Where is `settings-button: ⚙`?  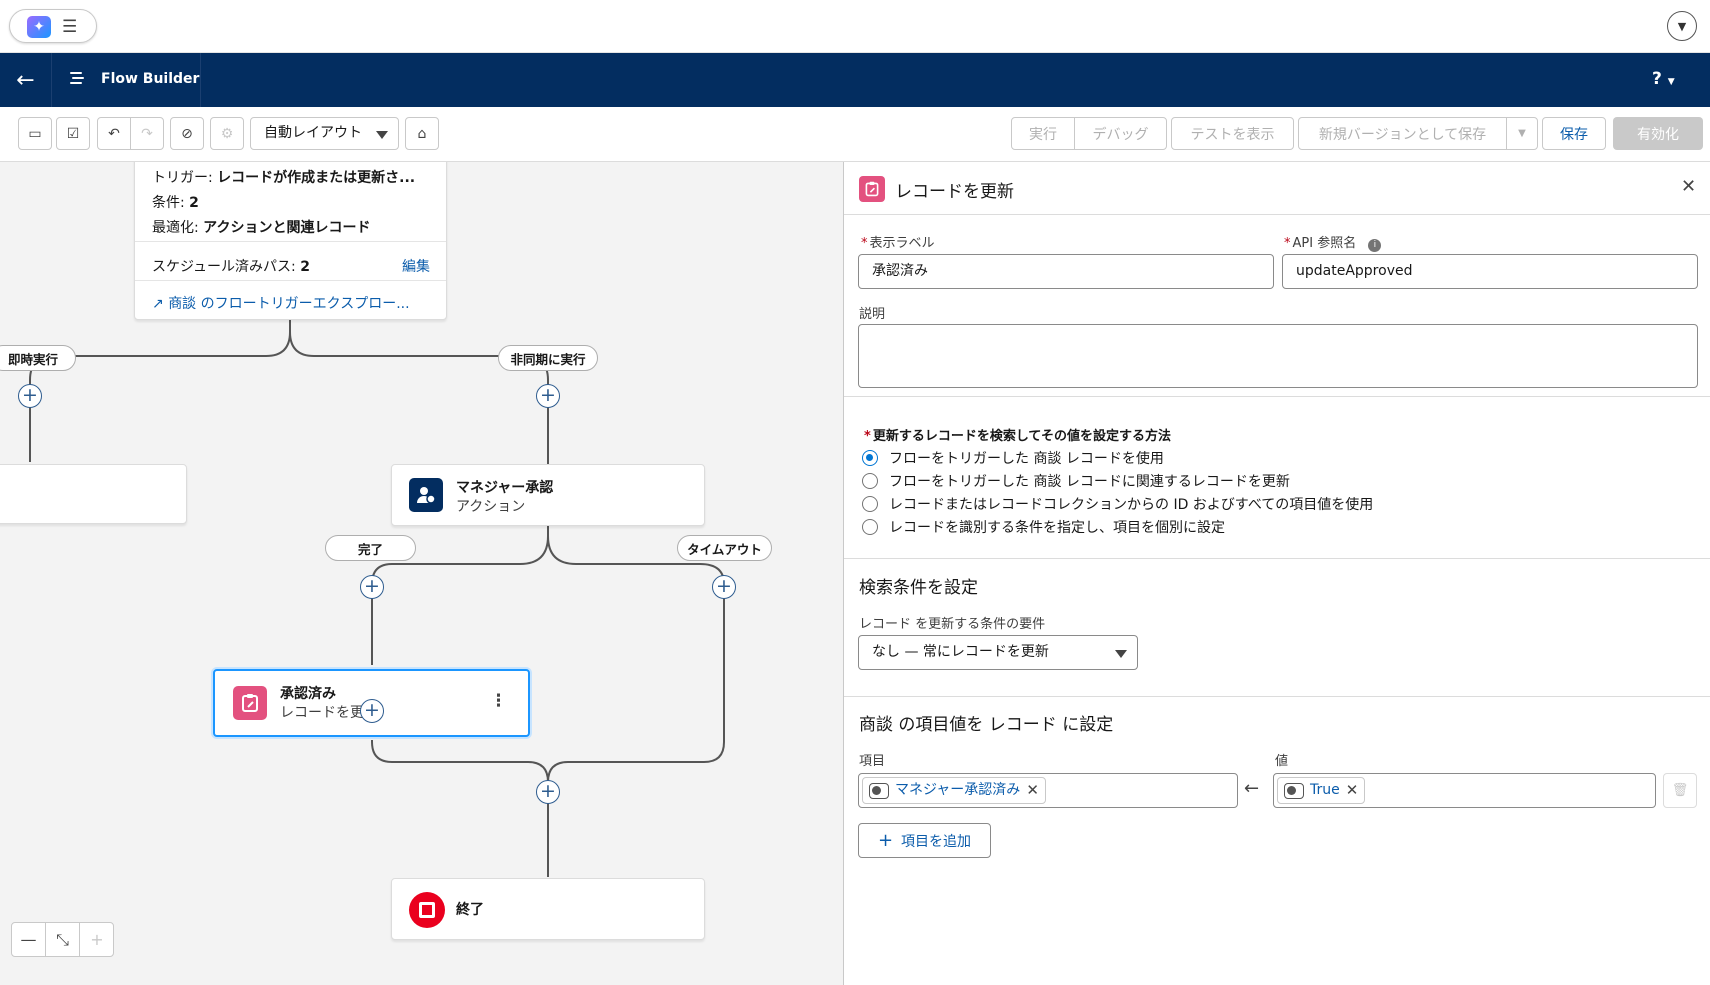 settings-button: ⚙ is located at coordinates (227, 133).